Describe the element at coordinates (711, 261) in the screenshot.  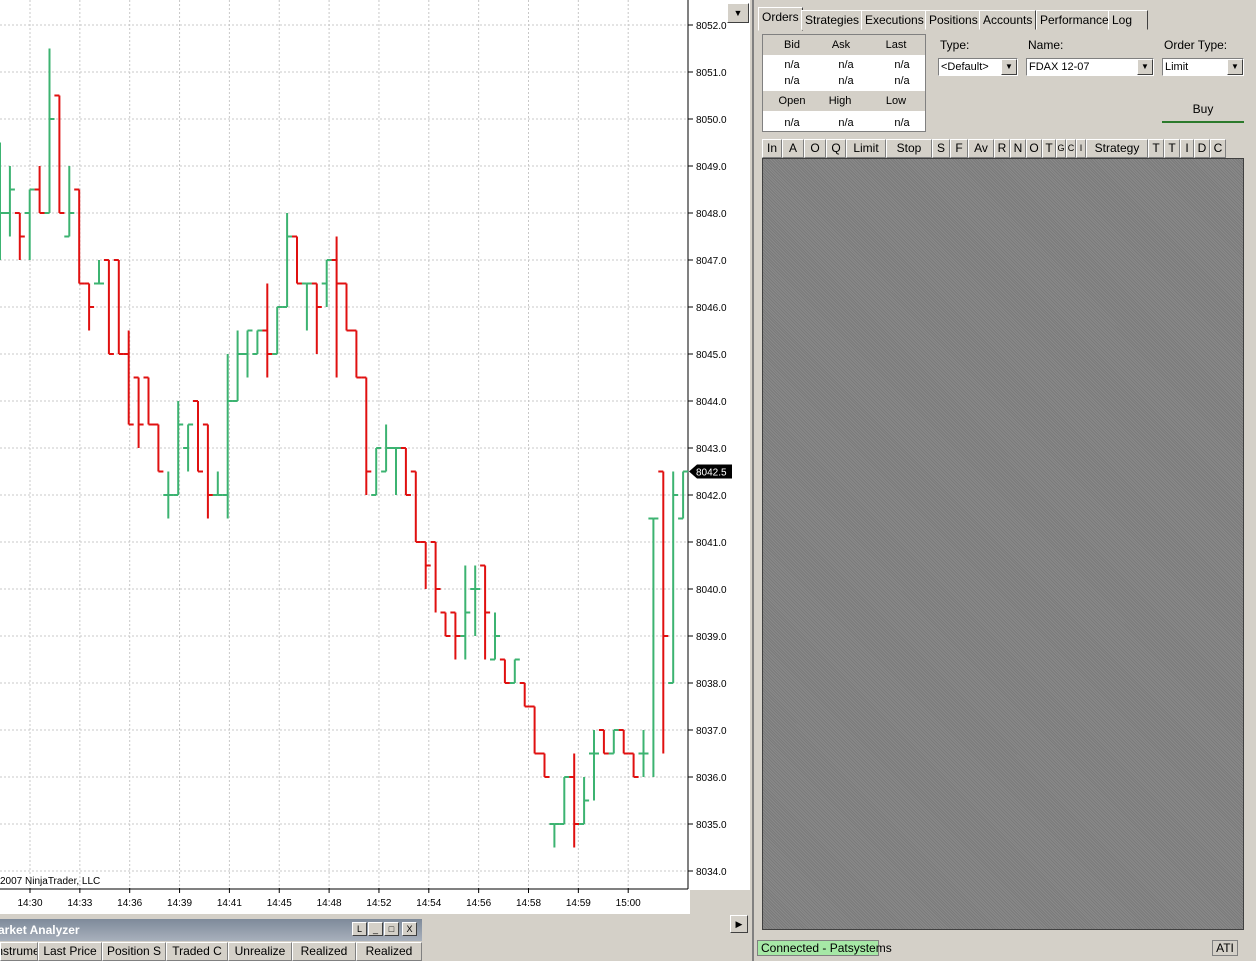
I see `price-tick-label: 8047.0` at that location.